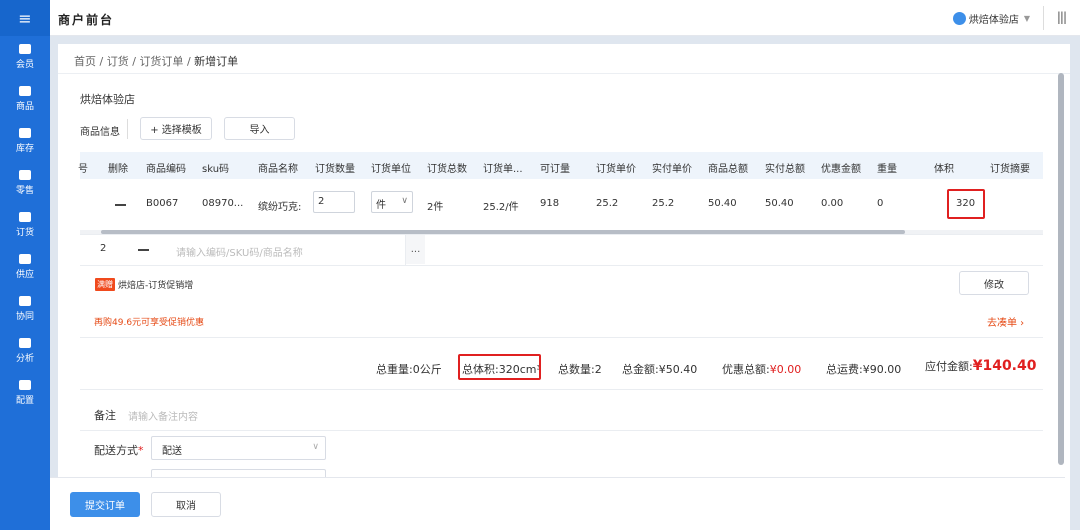 The height and width of the screenshot is (530, 1080). I want to click on store-selector: 烘焙体验店 ▼, so click(991, 18).